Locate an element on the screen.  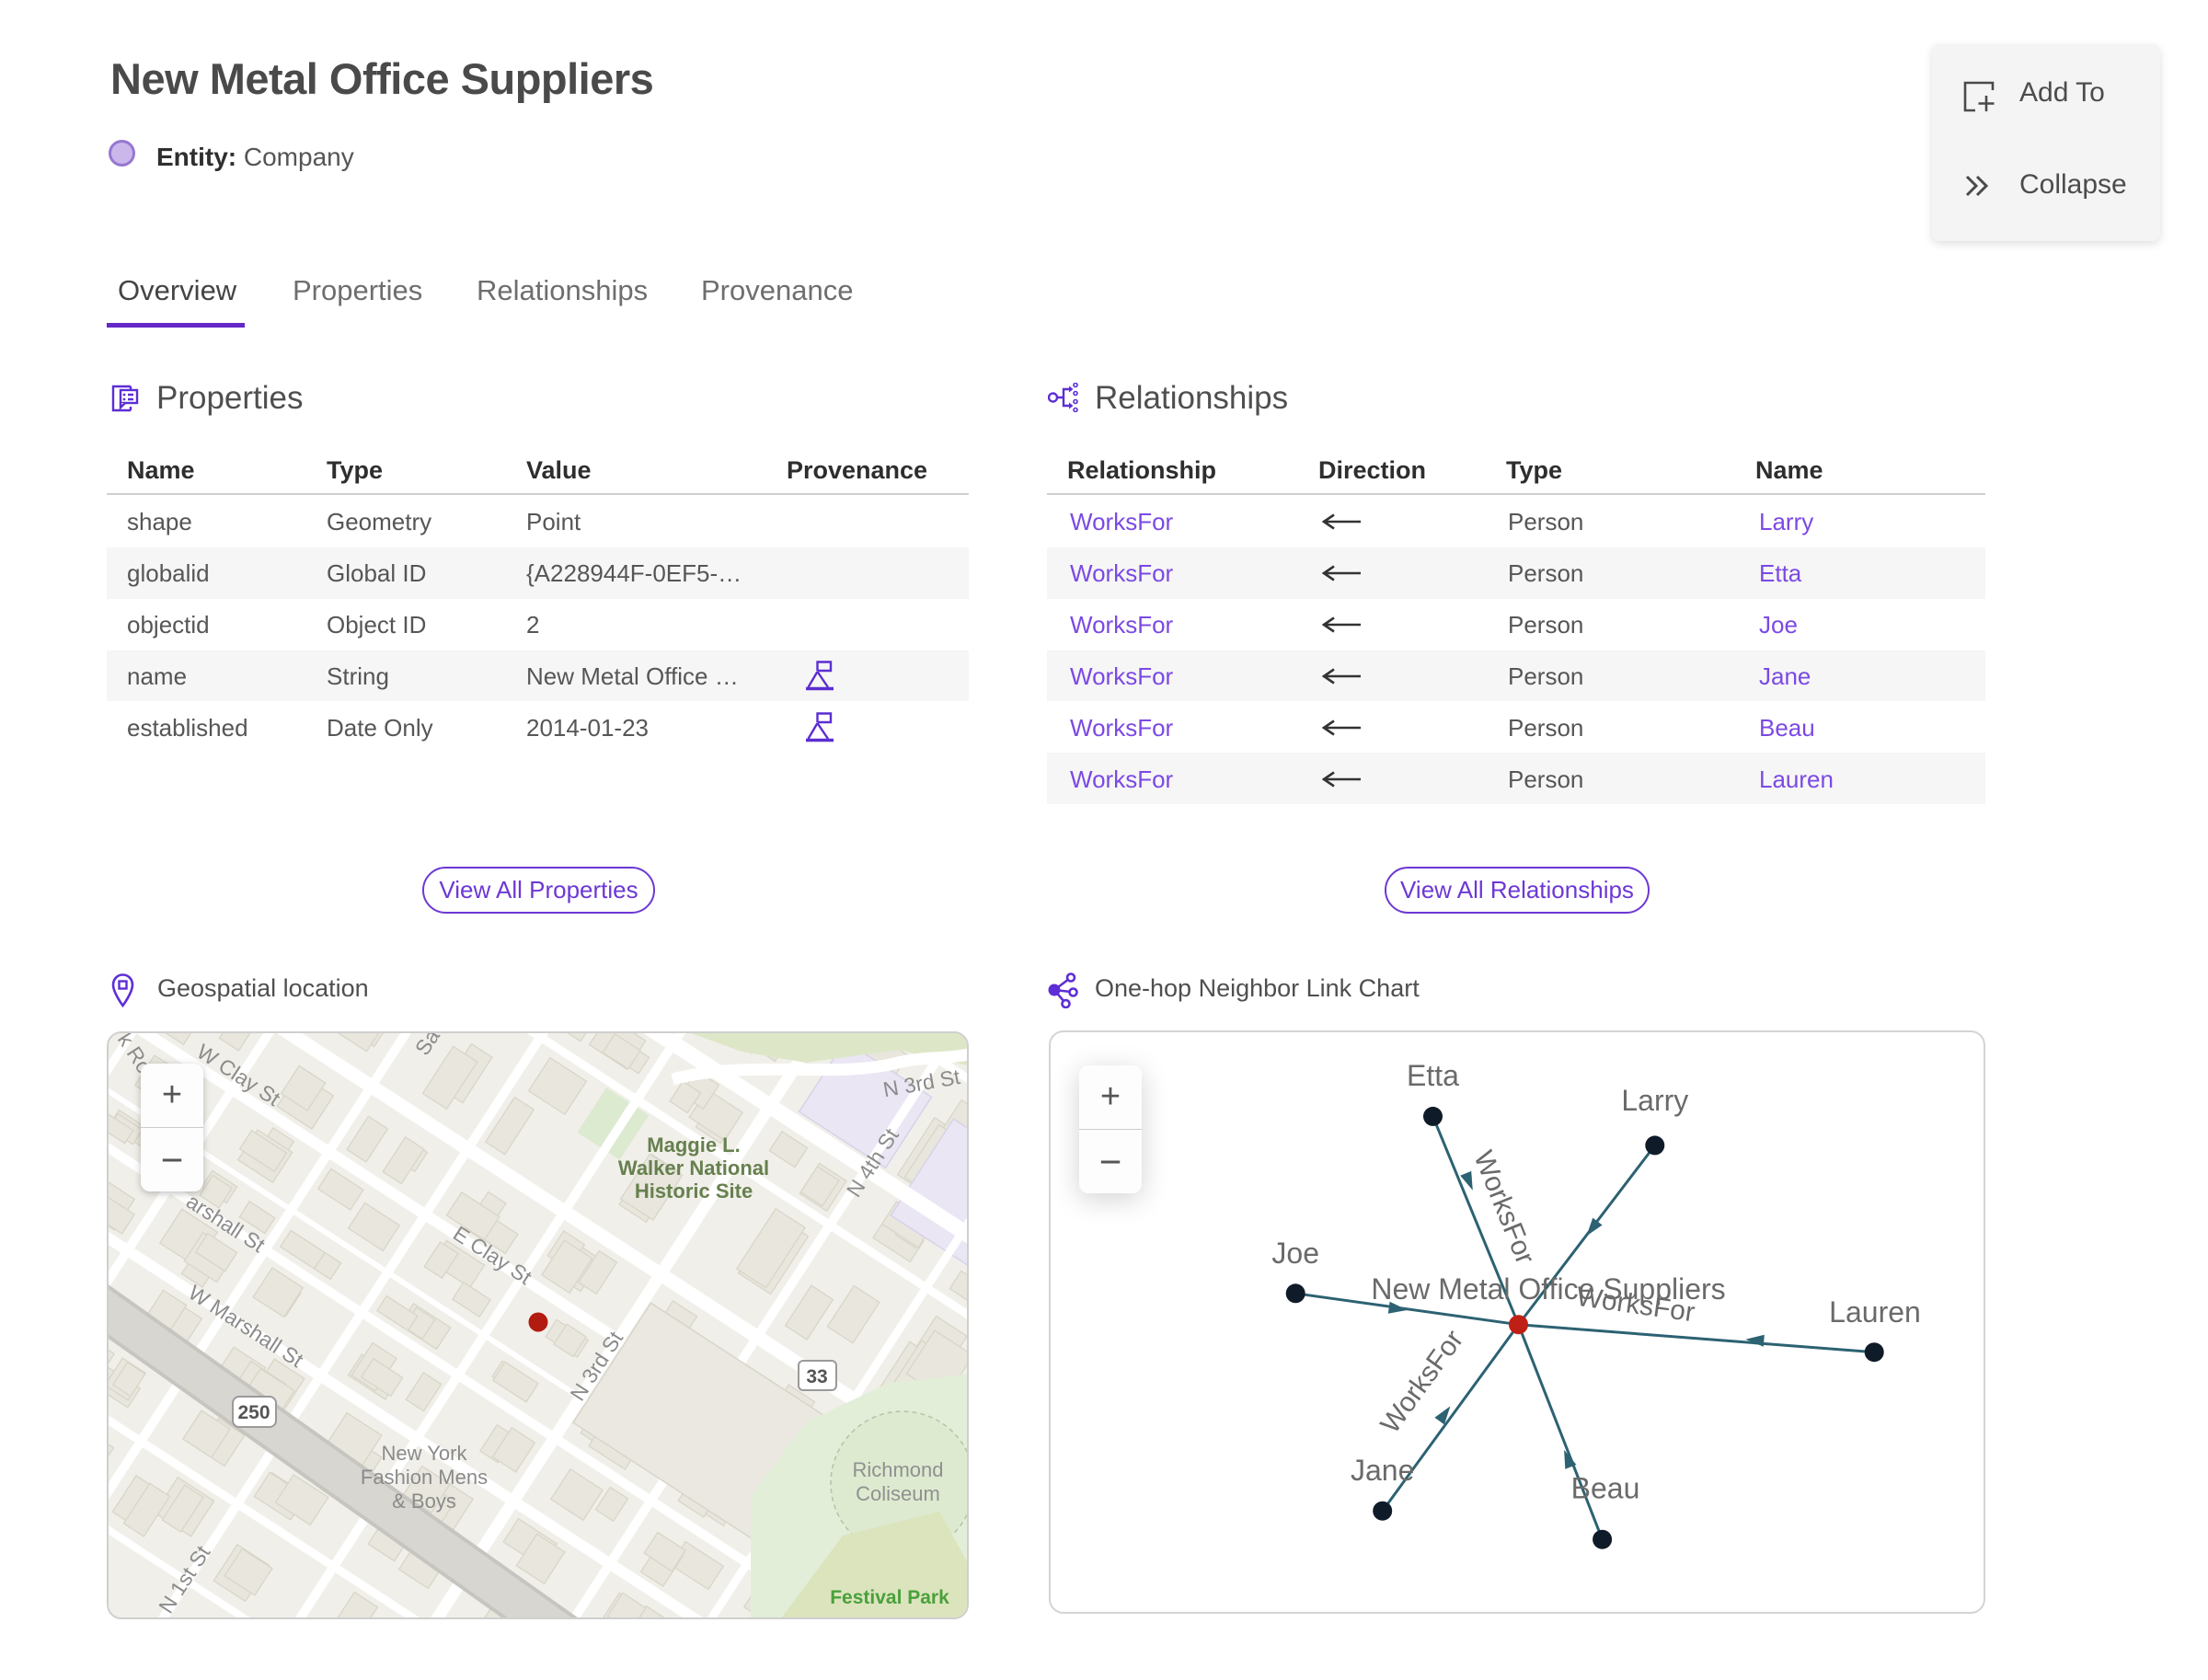
svg-text: Larry is located at coordinates (1654, 1100).